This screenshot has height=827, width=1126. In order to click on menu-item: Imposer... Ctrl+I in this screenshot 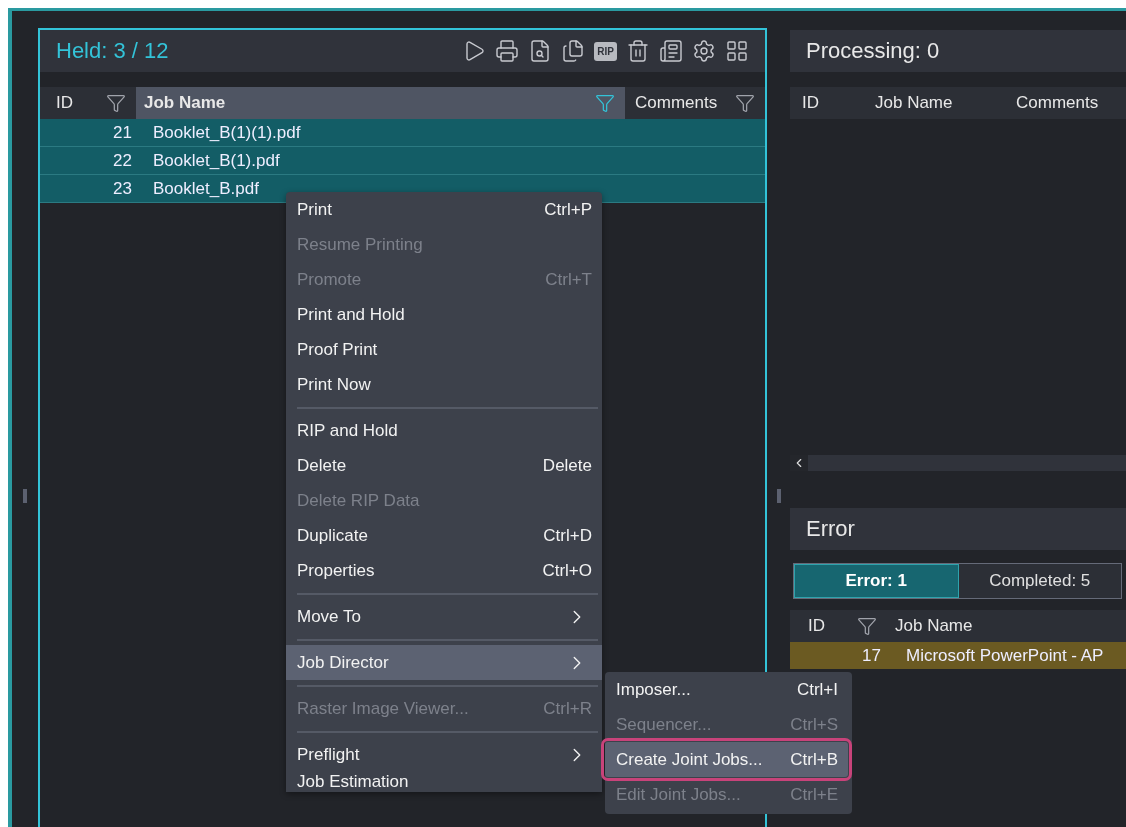, I will do `click(726, 689)`.